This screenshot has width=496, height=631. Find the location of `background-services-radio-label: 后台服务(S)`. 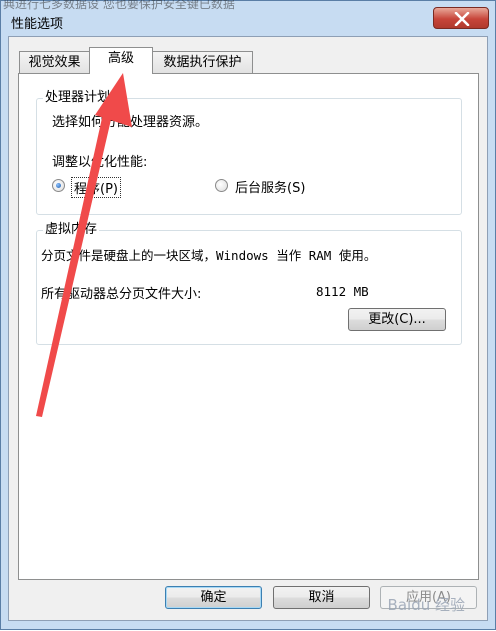

background-services-radio-label: 后台服务(S) is located at coordinates (270, 186).